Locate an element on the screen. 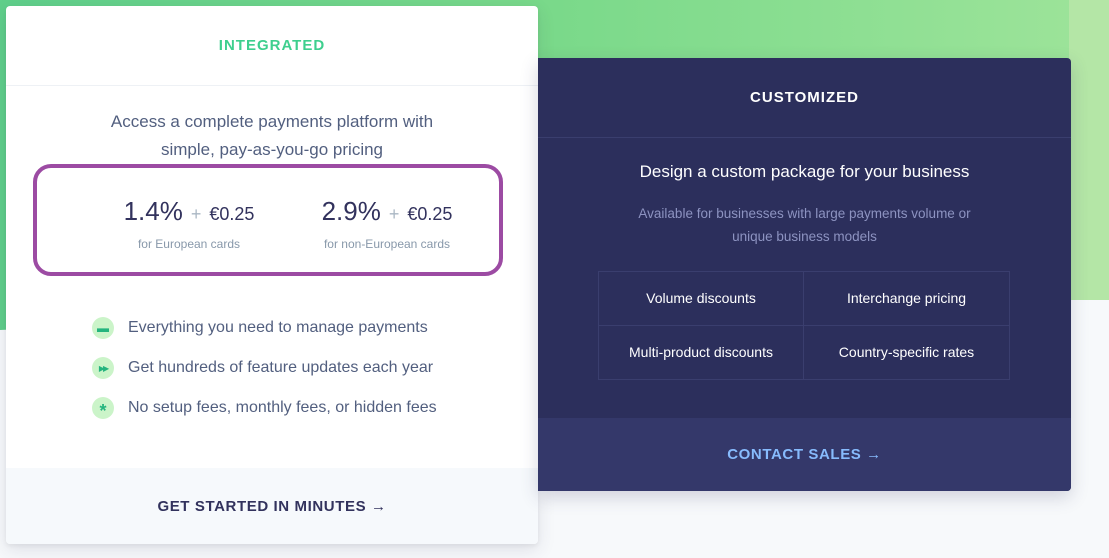 The height and width of the screenshot is (558, 1109). integrated-card-footer: GET STARTED IN MINUTES → is located at coordinates (272, 506).